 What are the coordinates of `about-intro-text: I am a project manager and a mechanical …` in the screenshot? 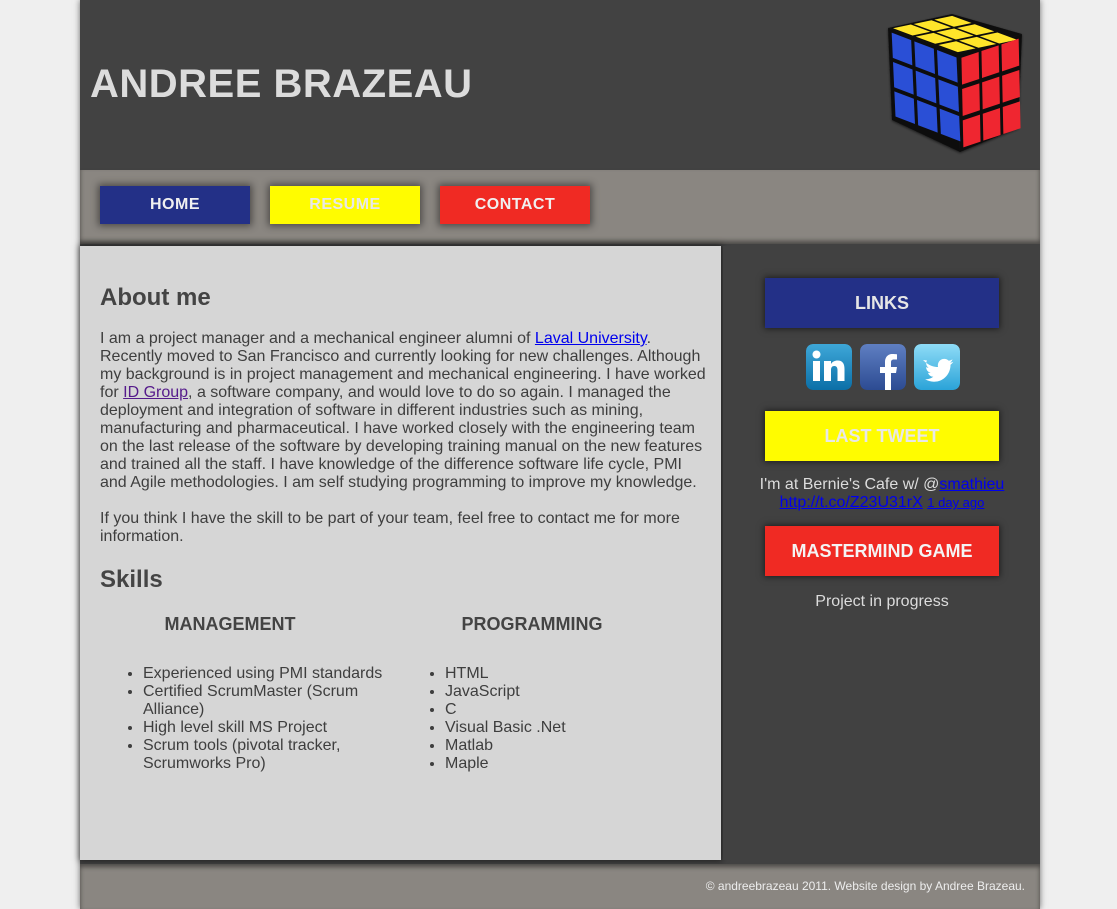 It's located at (317, 338).